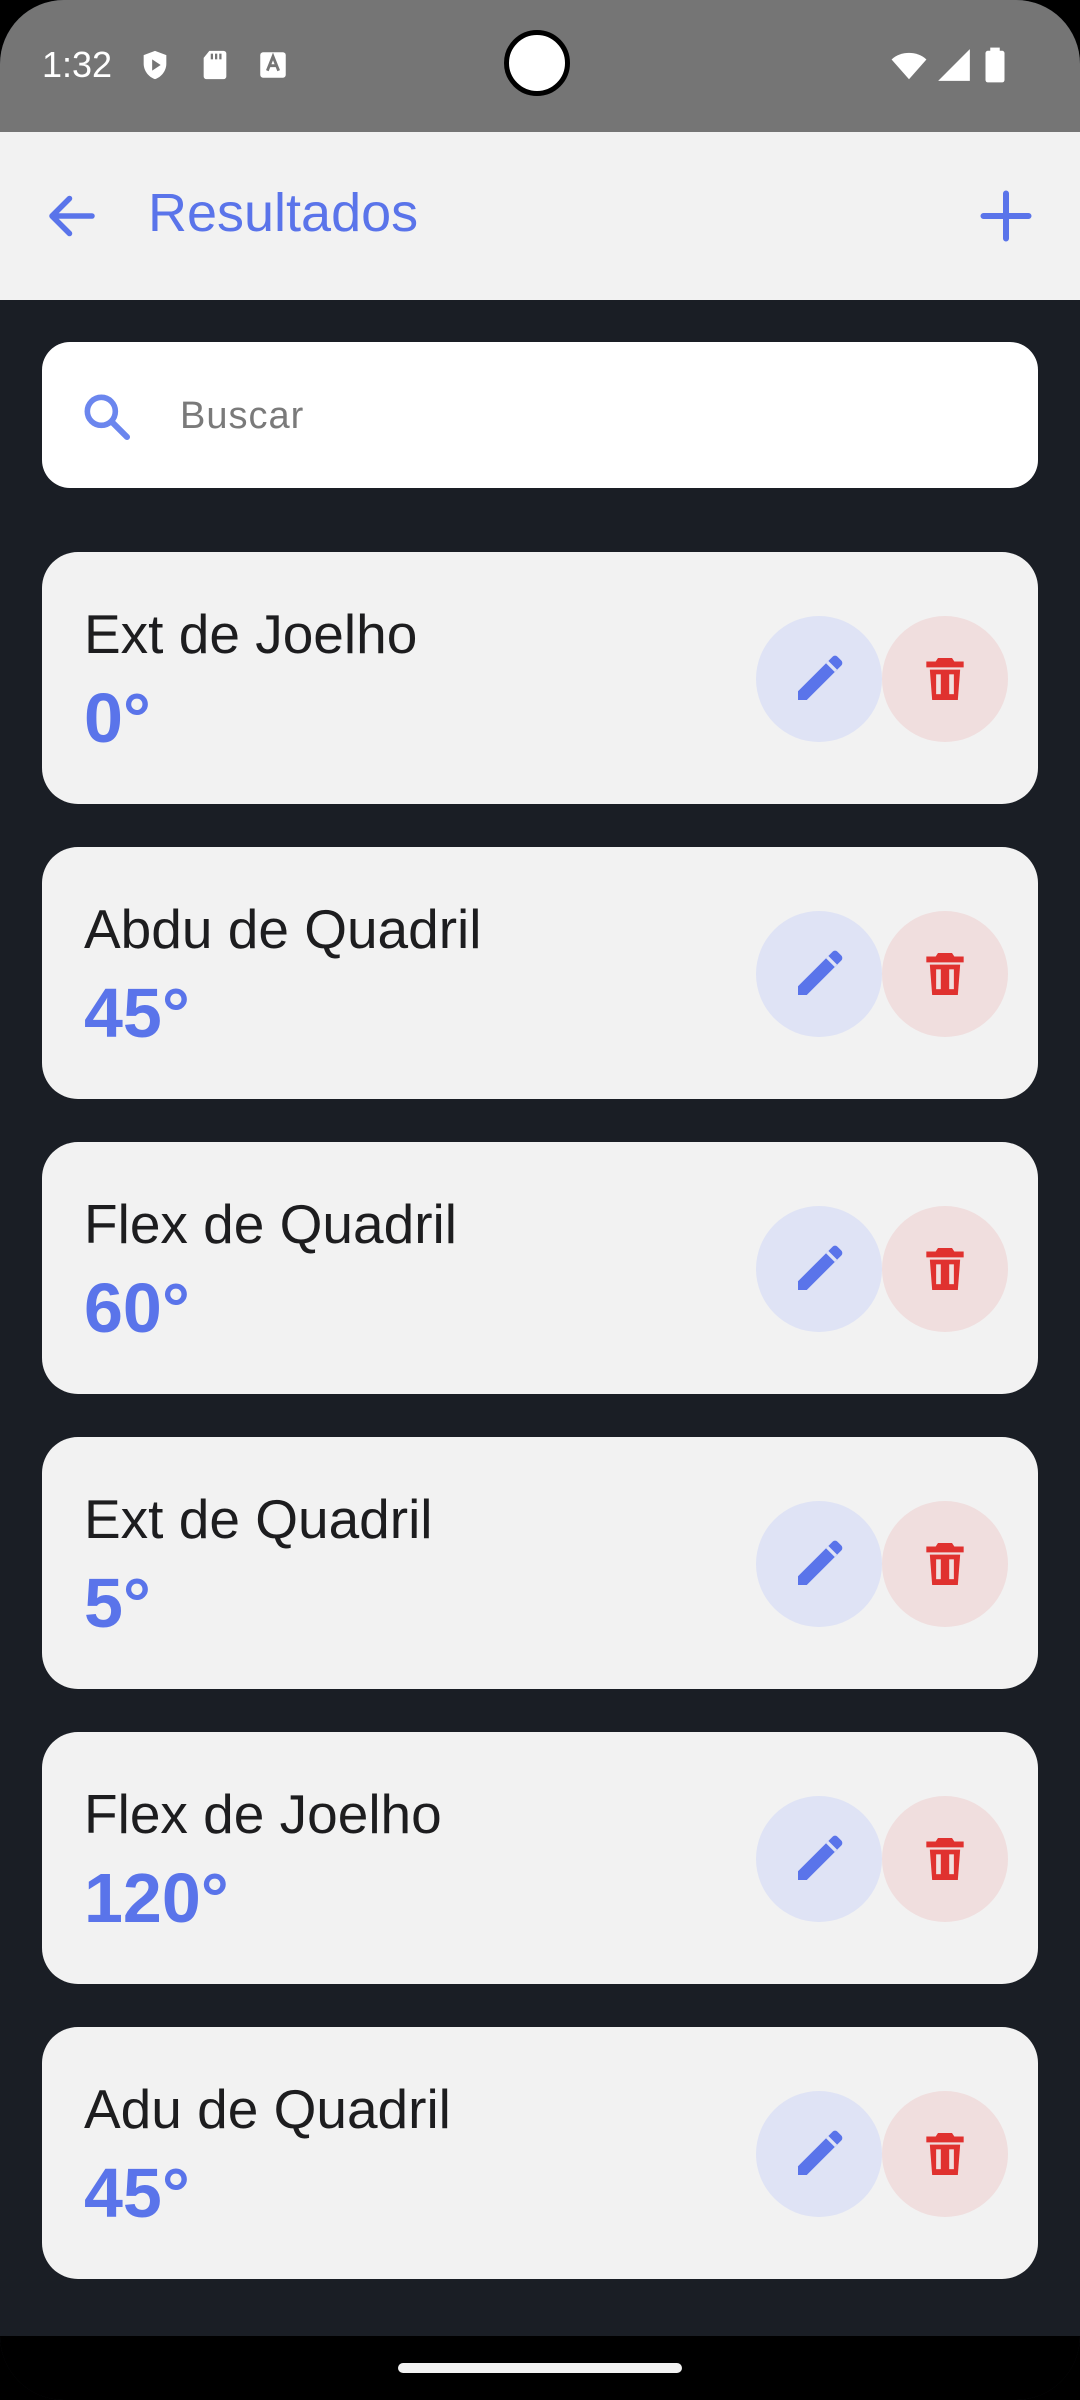  I want to click on result-name: Adu de Quadril, so click(267, 2109).